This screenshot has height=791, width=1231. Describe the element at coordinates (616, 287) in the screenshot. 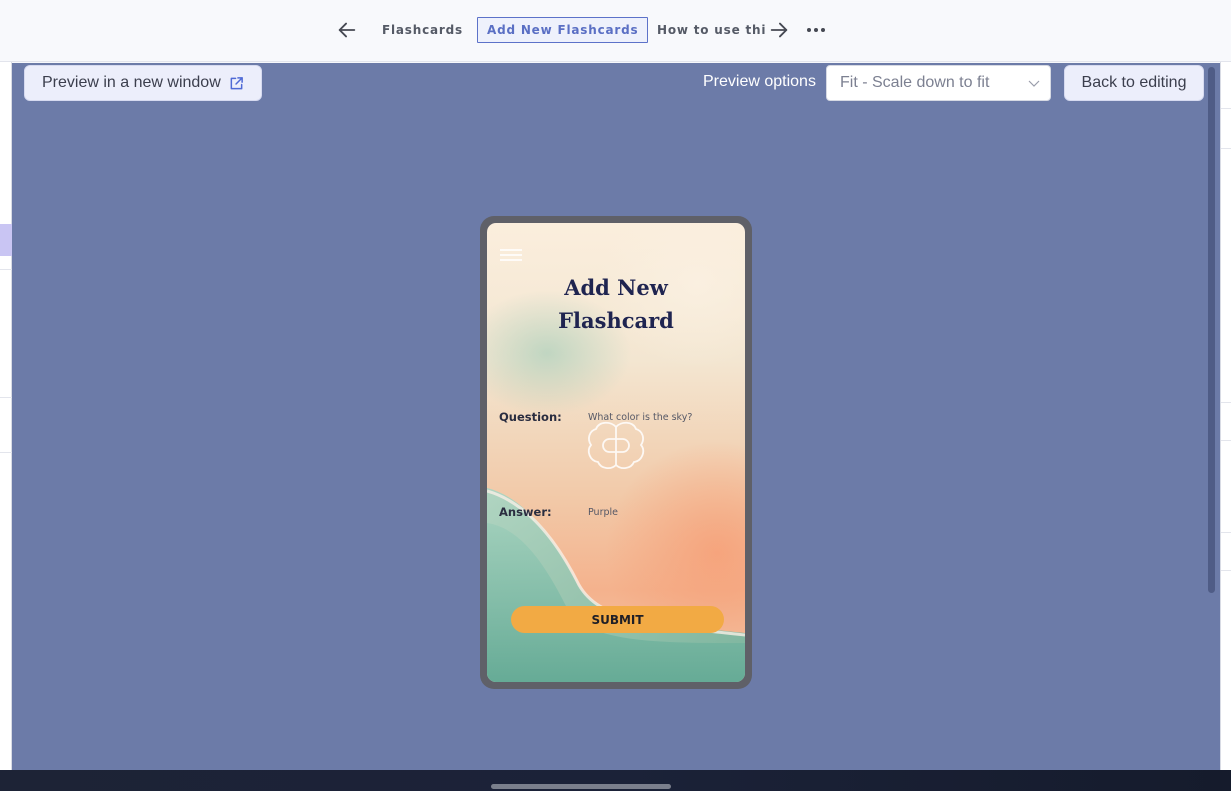

I see `app-title-line1: Add New` at that location.